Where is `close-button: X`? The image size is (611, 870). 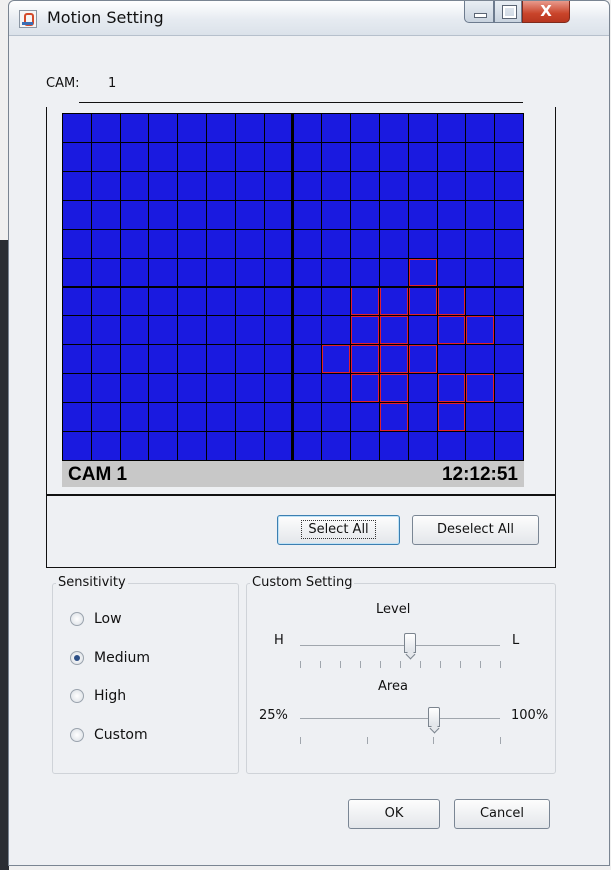 close-button: X is located at coordinates (546, 12).